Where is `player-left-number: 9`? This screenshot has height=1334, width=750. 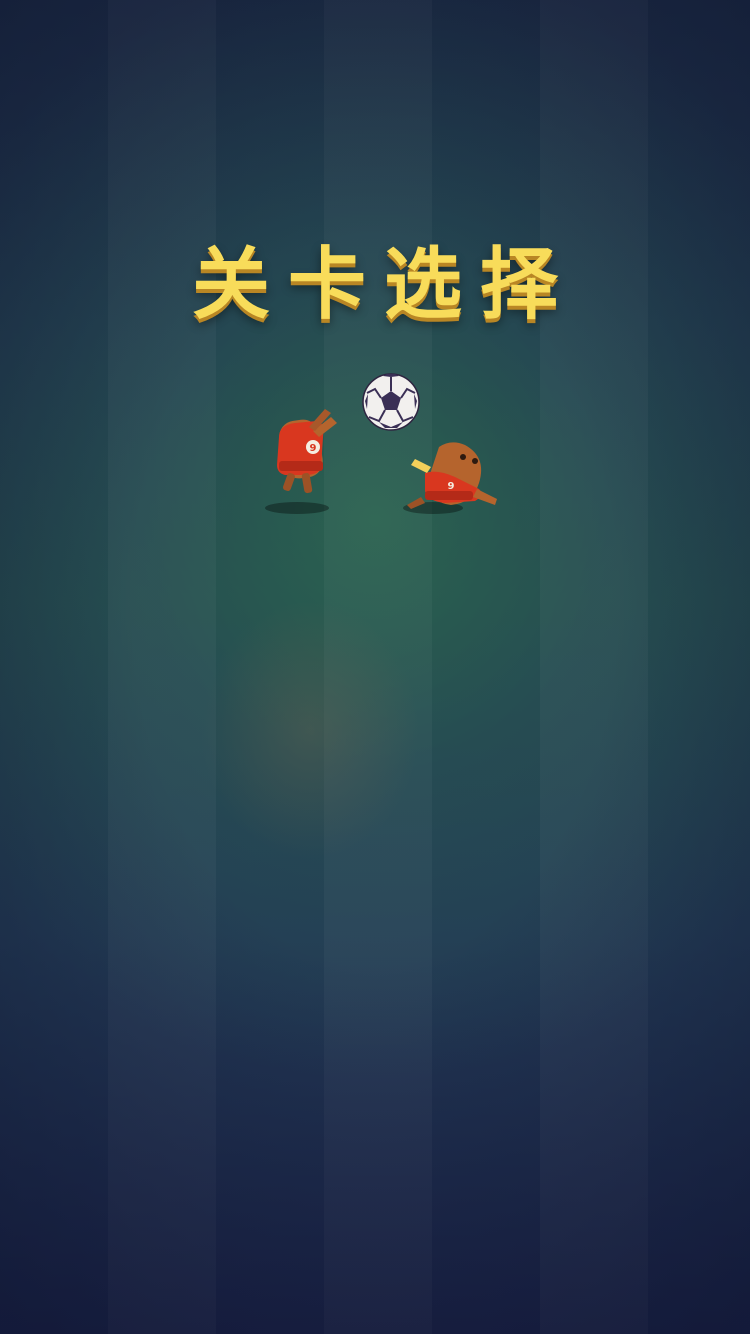 player-left-number: 9 is located at coordinates (313, 448).